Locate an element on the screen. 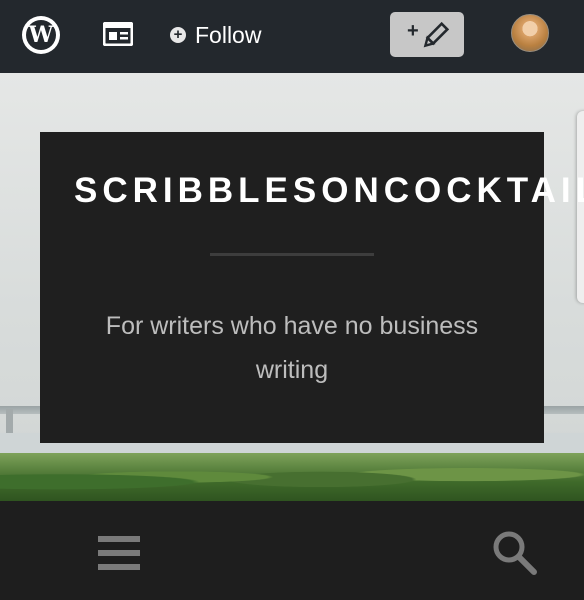 The image size is (584, 600). pencil-icon: + is located at coordinates (428, 34).